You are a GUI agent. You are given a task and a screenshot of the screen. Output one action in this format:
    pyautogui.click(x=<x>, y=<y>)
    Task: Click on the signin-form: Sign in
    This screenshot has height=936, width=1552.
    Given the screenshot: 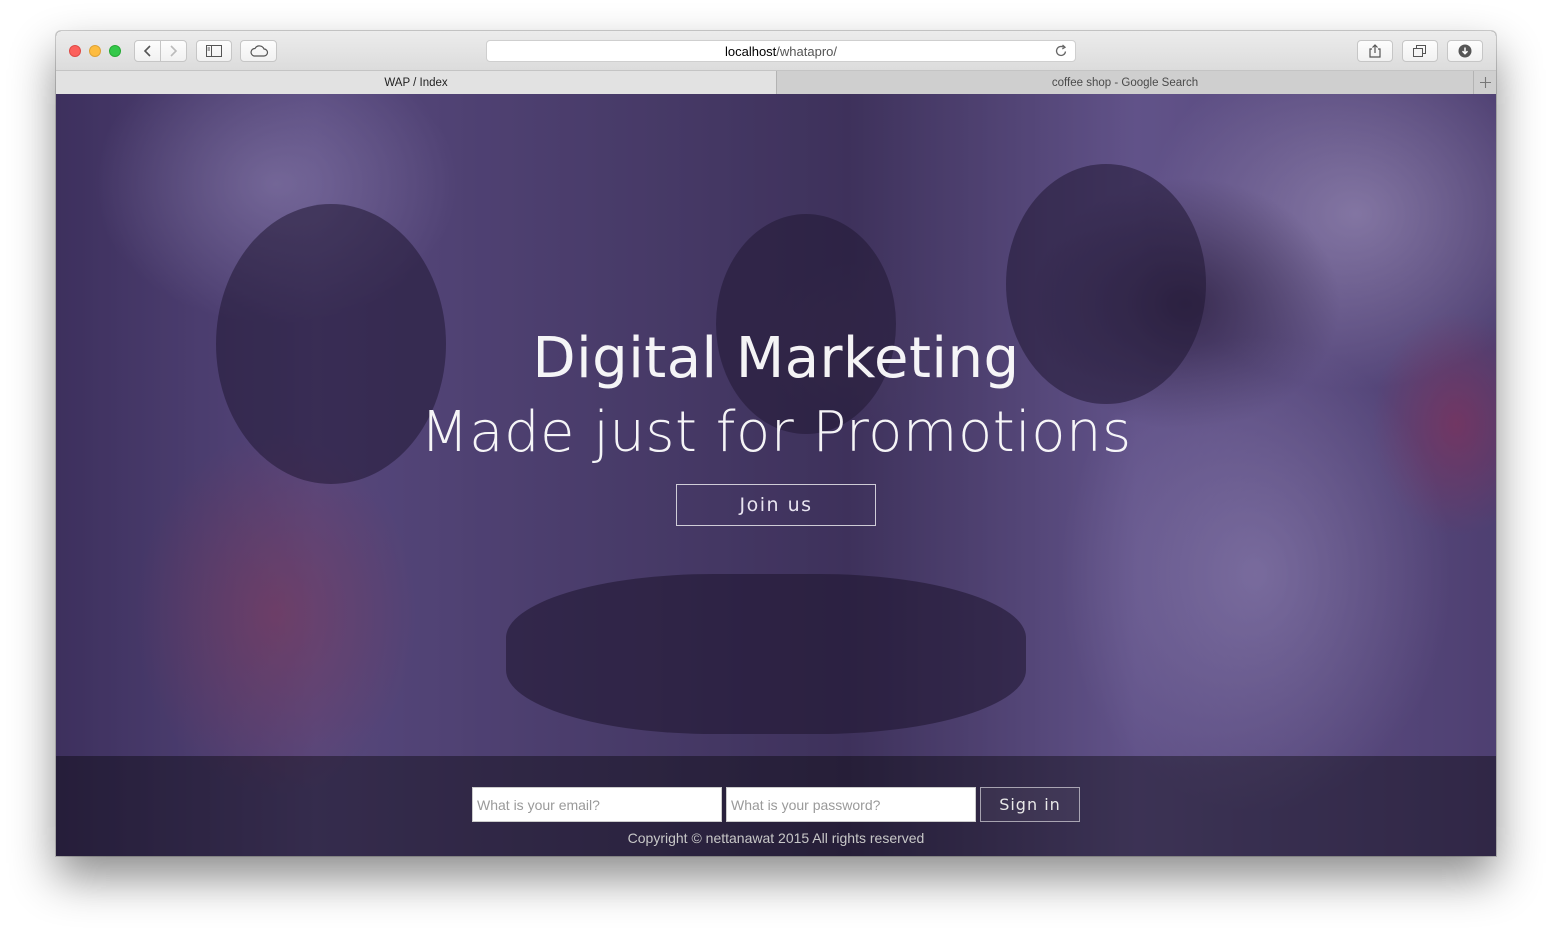 What is the action you would take?
    pyautogui.click(x=776, y=804)
    